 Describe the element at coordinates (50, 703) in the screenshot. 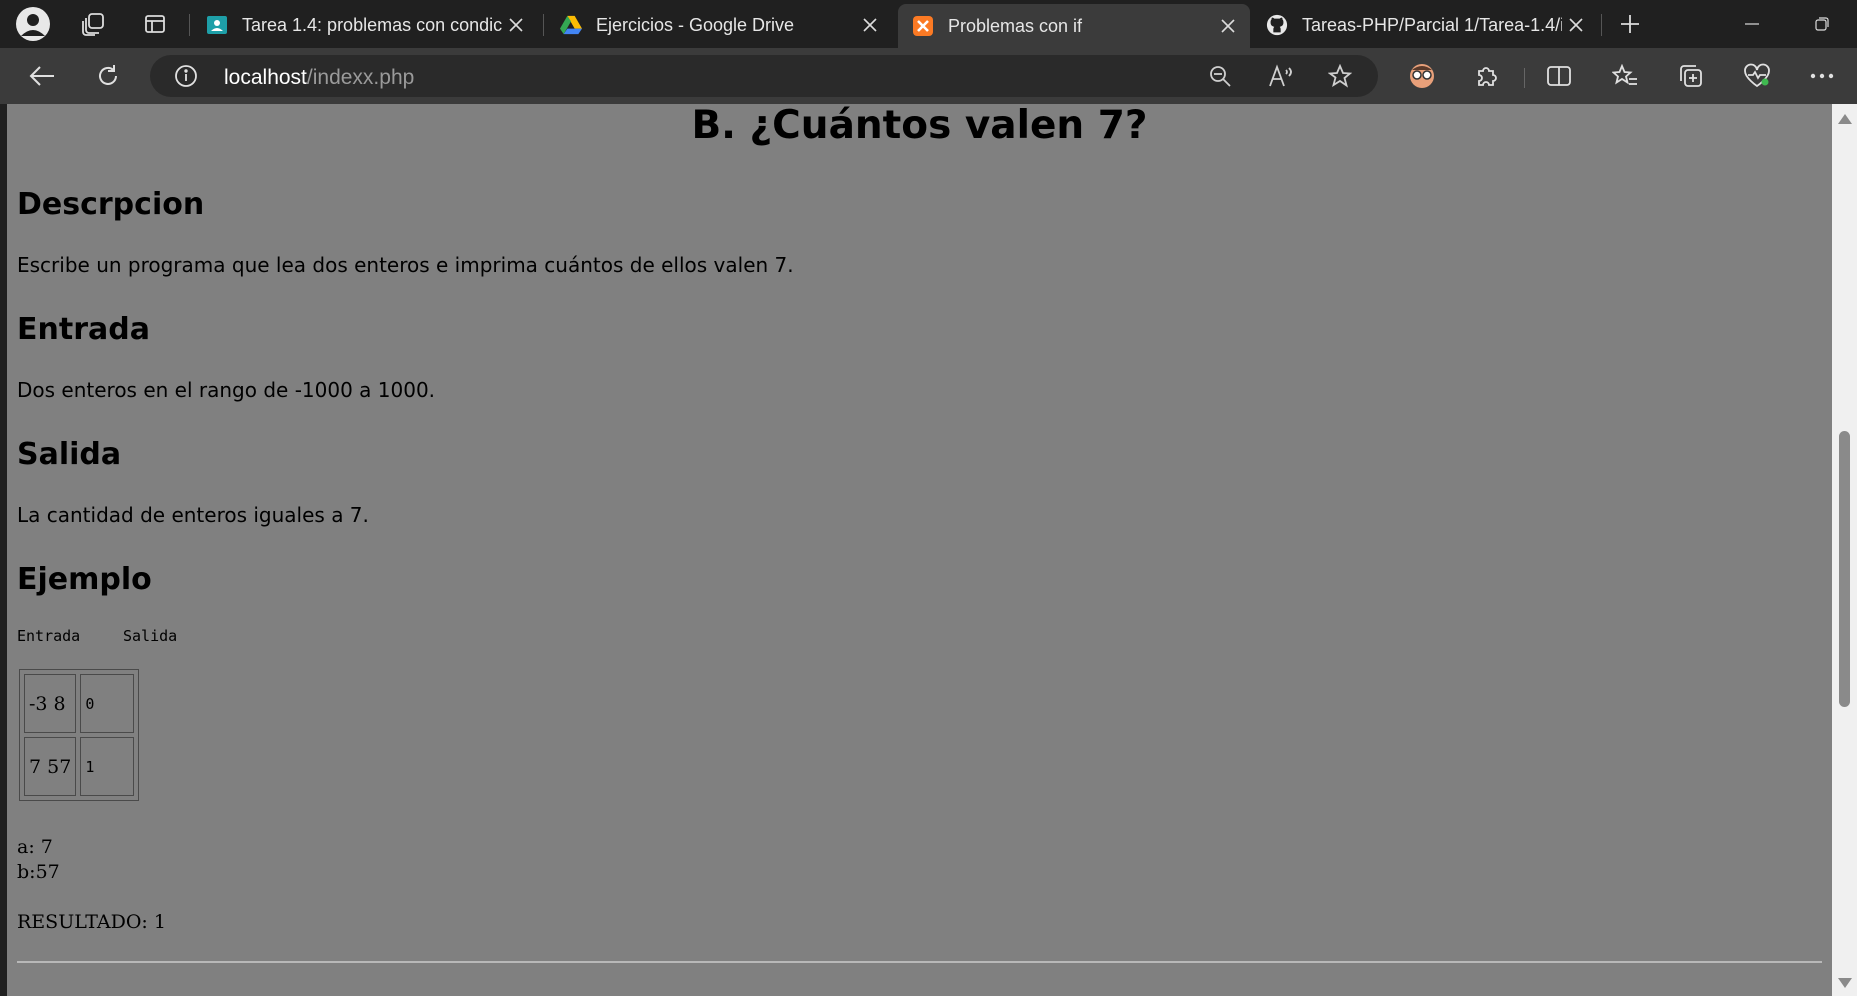

I see `example-input-cell: -3 8` at that location.